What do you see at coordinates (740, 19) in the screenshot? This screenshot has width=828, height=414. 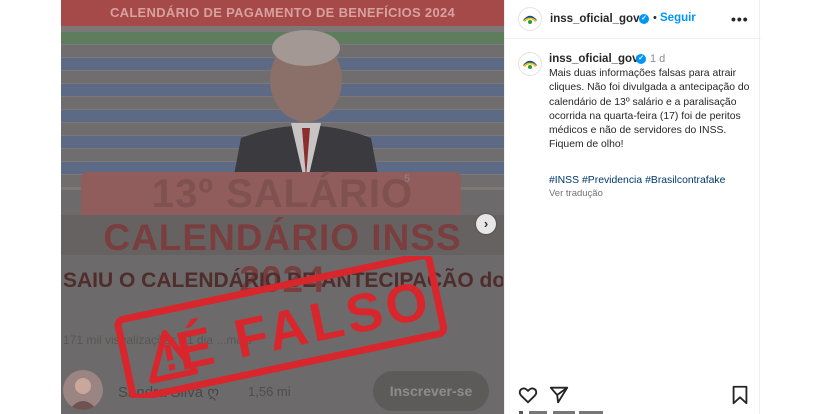 I see `more-options-icon: •••` at bounding box center [740, 19].